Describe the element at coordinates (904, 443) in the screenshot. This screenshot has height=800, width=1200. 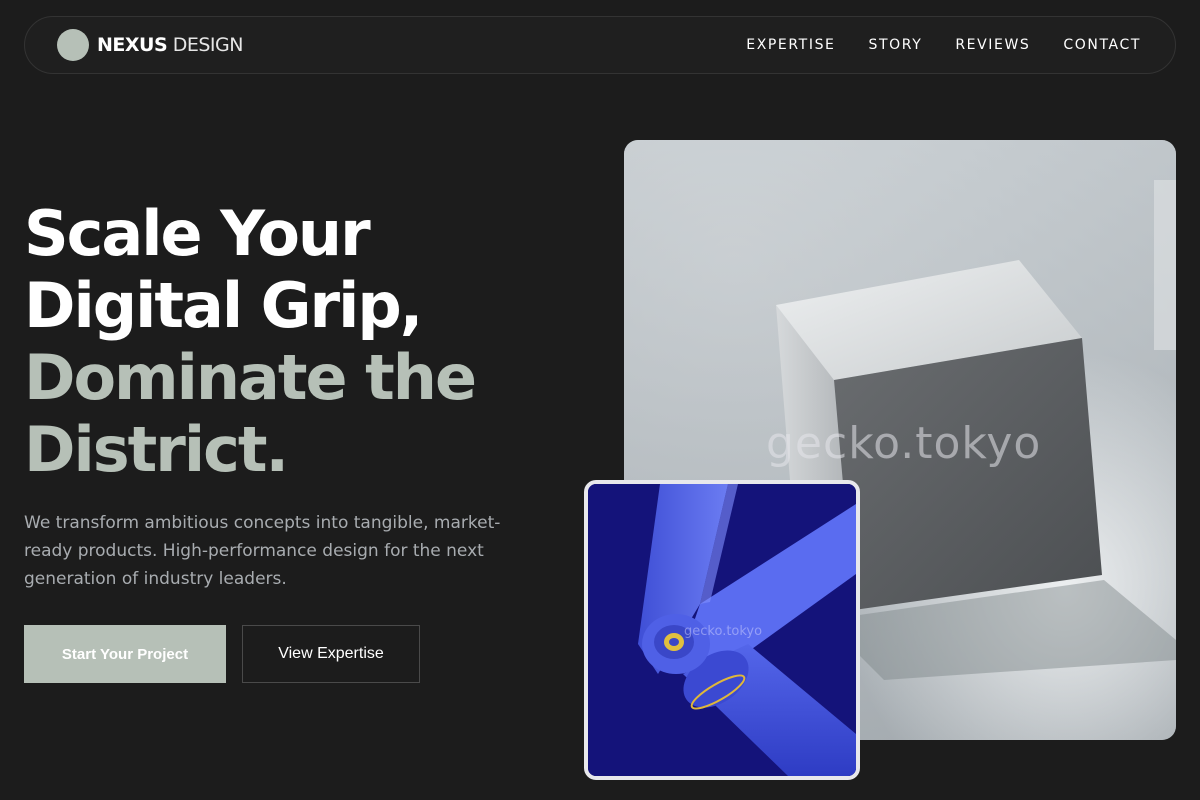
I see `image-watermark: gecko.tokyo` at that location.